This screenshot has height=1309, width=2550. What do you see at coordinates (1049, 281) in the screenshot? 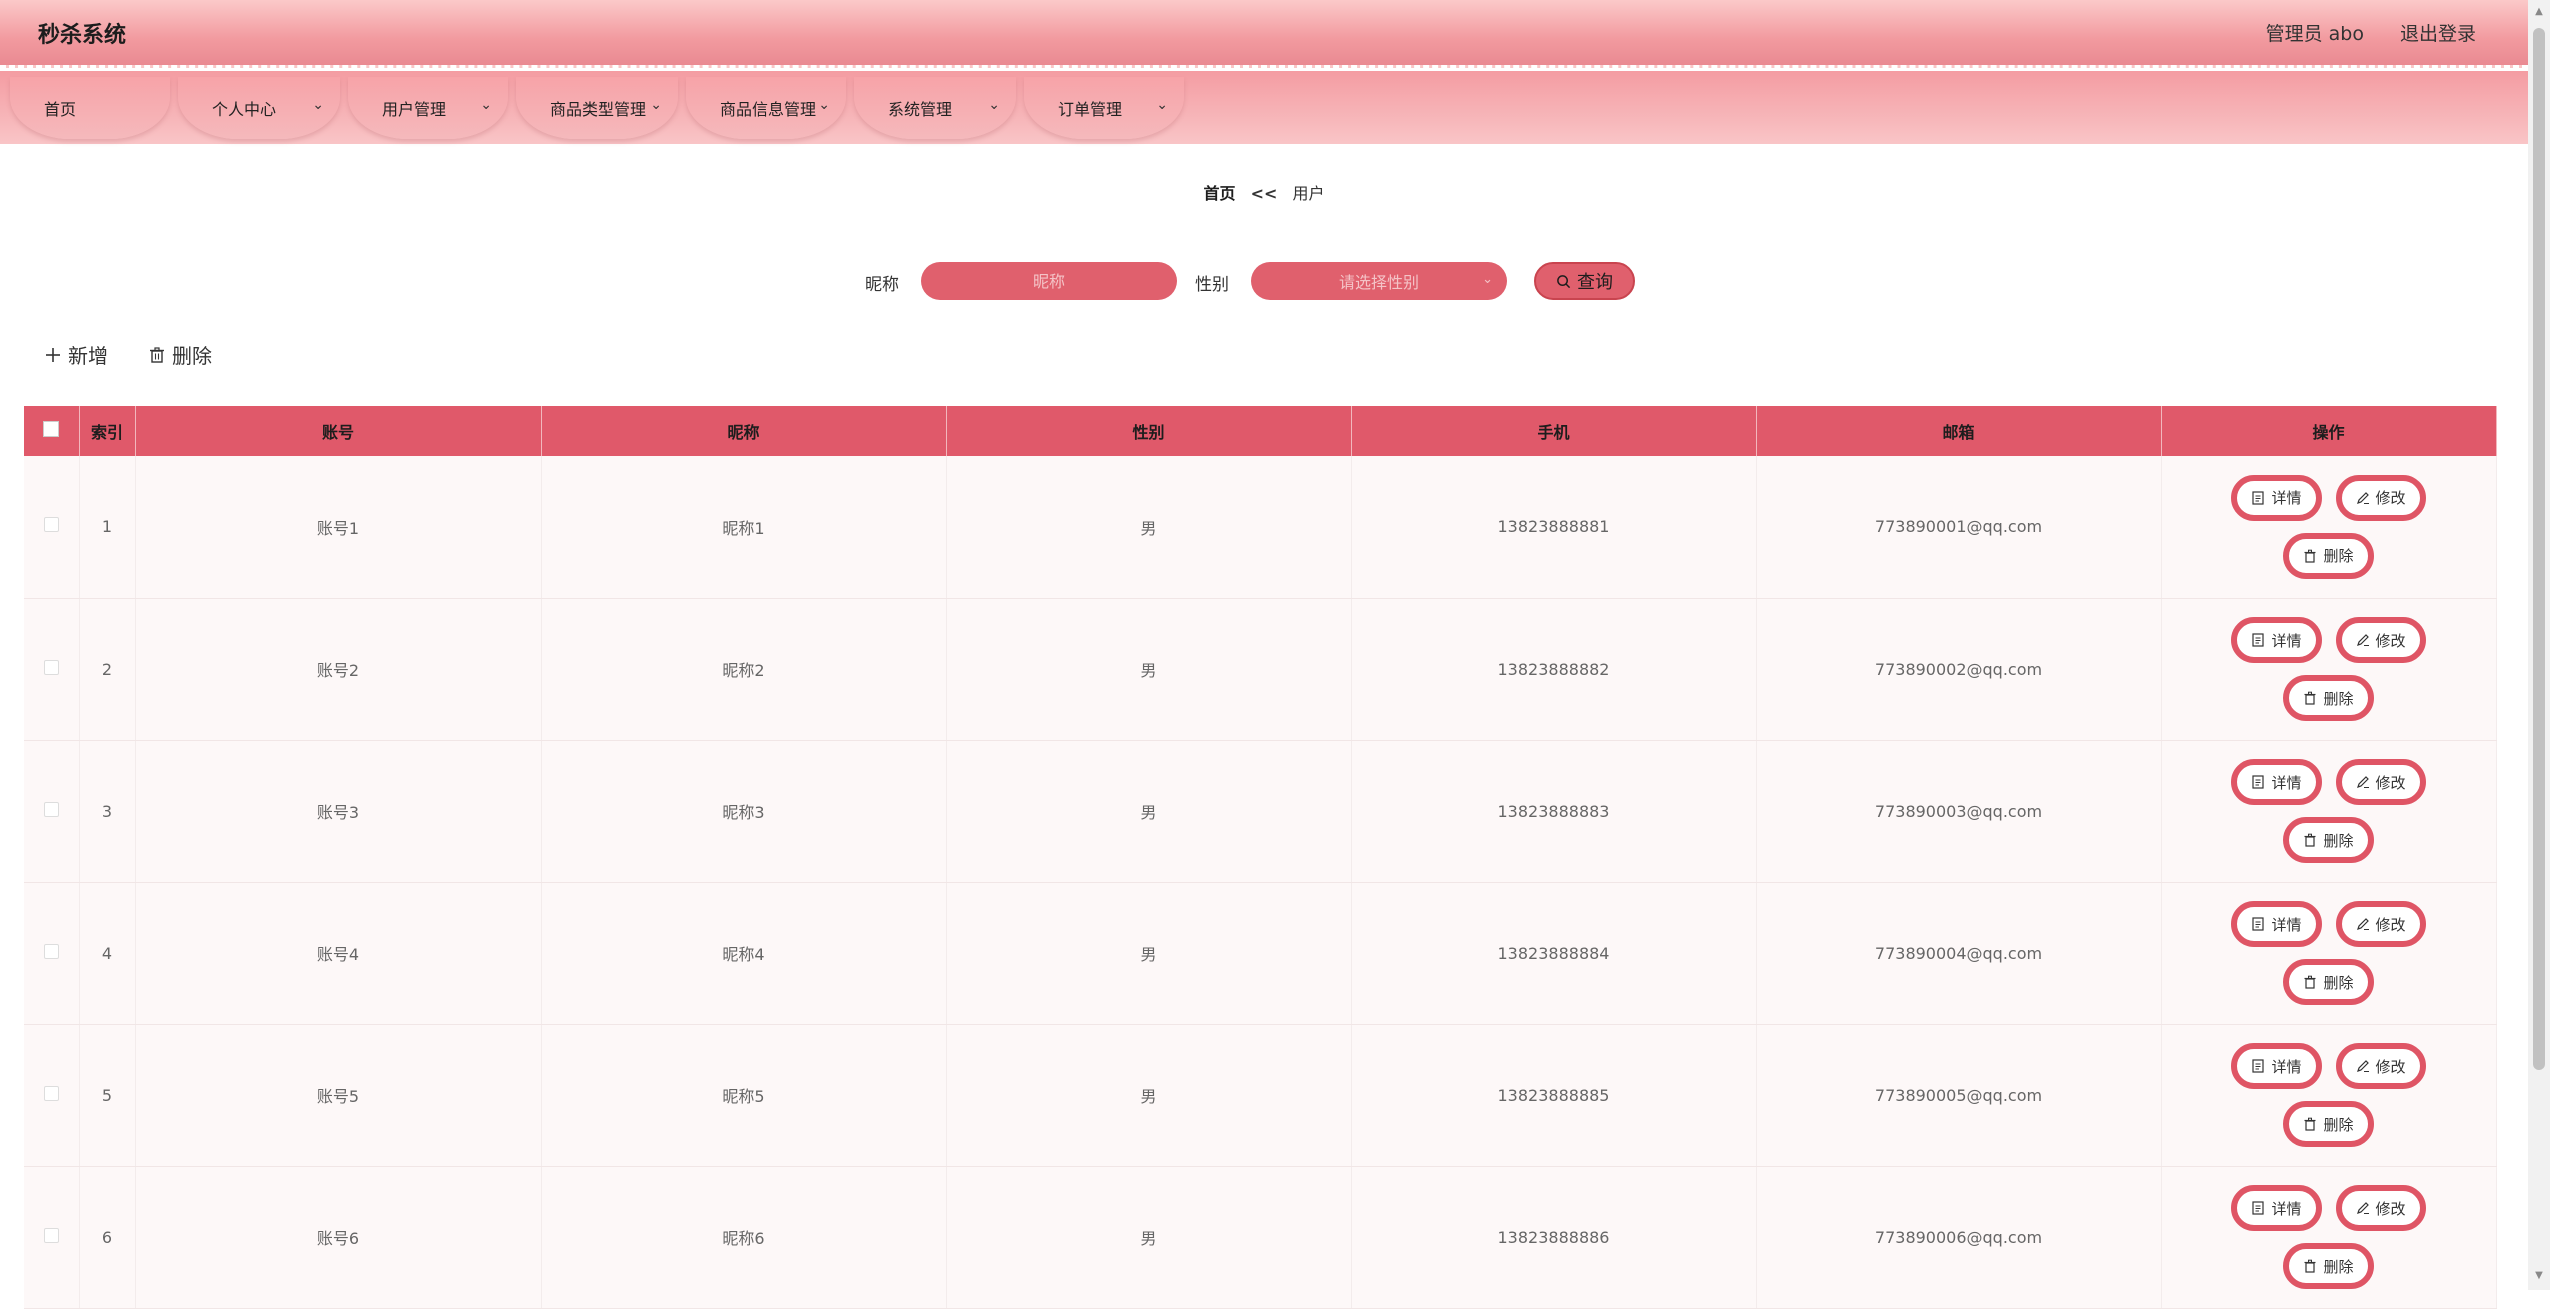
I see `nickname-input` at bounding box center [1049, 281].